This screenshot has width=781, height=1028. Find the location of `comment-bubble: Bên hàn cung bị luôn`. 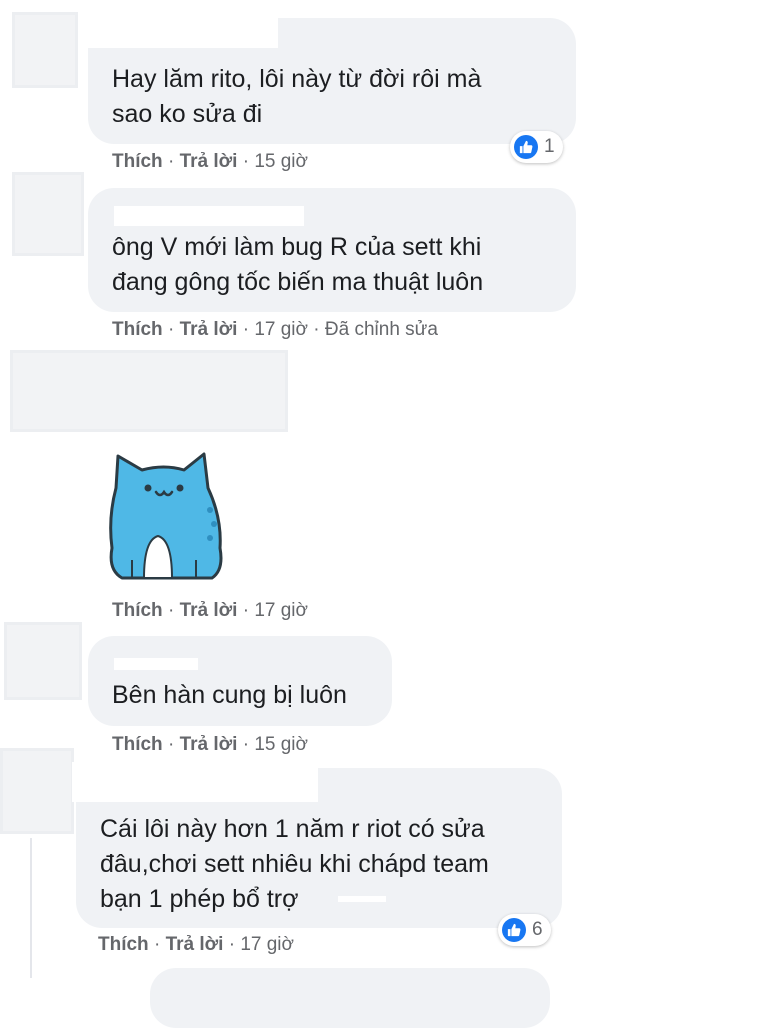

comment-bubble: Bên hàn cung bị luôn is located at coordinates (240, 681).